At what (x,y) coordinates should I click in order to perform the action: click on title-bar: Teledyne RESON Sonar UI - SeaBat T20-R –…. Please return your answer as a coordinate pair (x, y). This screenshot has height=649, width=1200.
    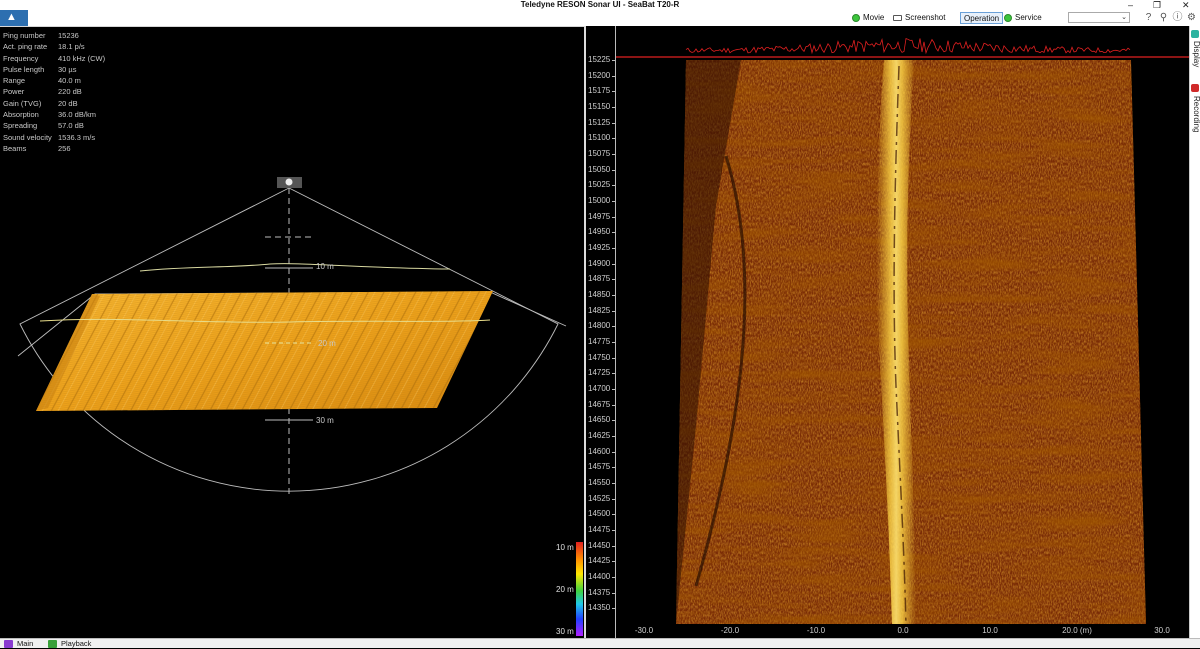
    Looking at the image, I should click on (600, 5).